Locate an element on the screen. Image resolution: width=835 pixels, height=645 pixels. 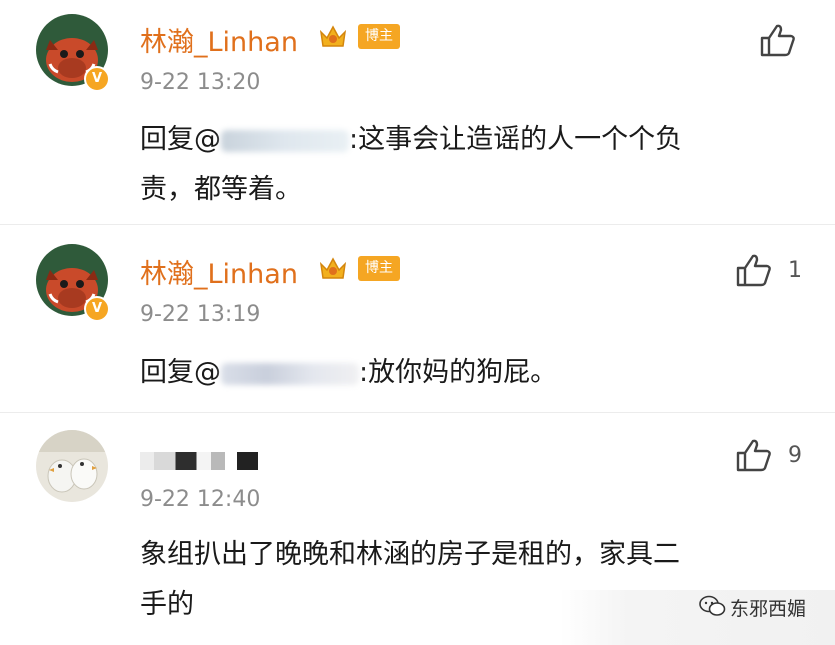
comment-time: 9-22 13:20 is located at coordinates (200, 82).